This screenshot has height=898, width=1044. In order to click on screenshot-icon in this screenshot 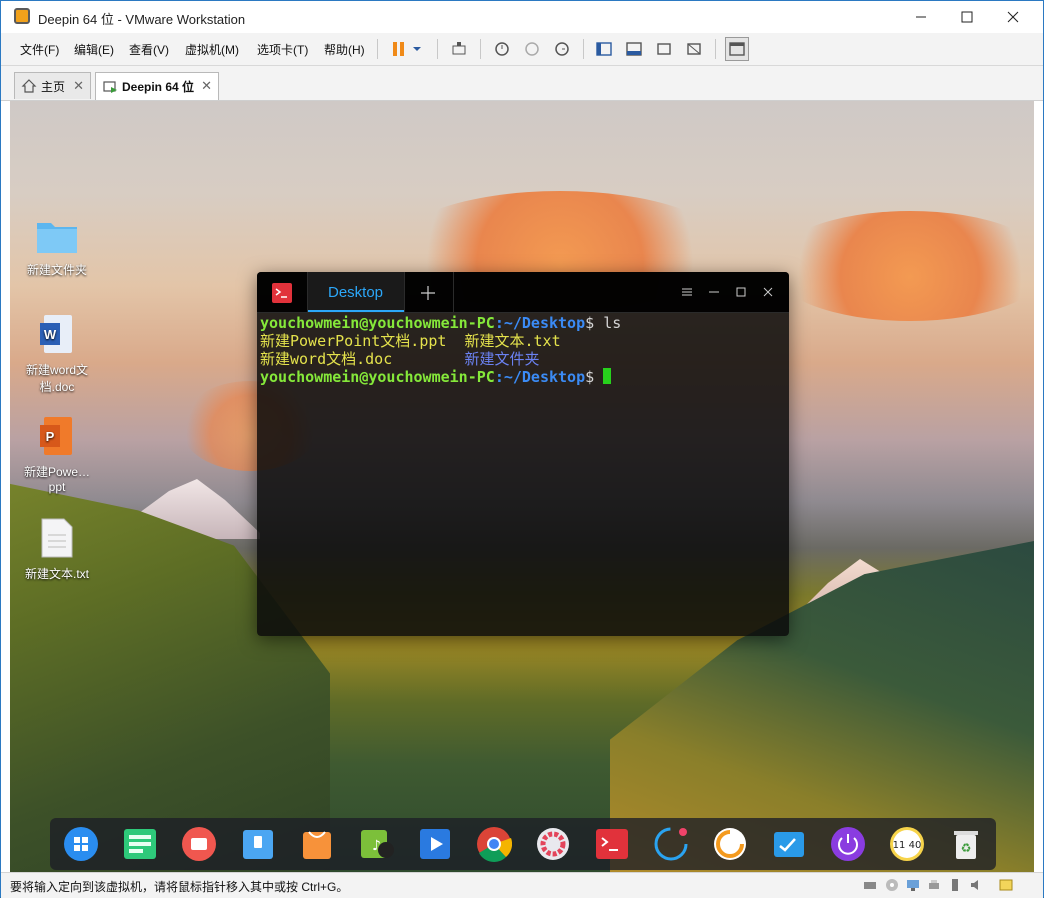, I will do `click(730, 844)`.